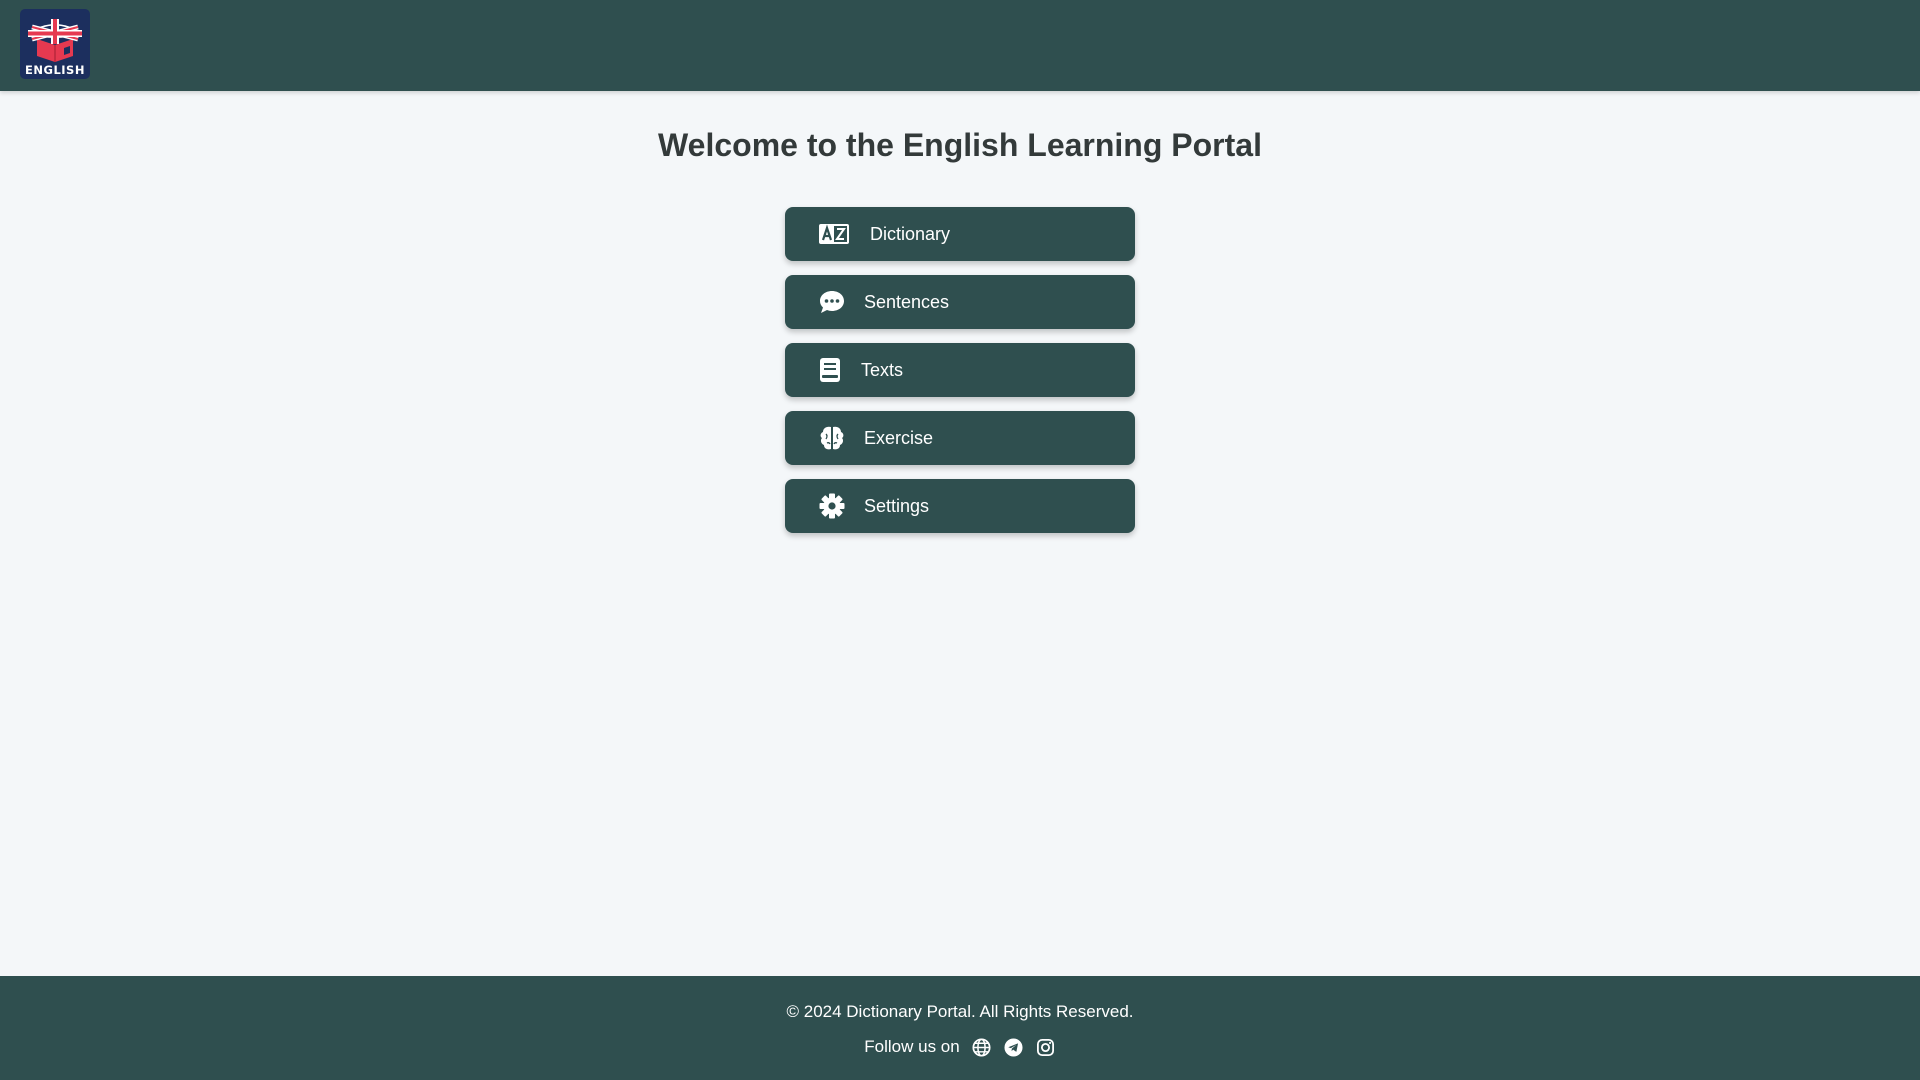 The image size is (1920, 1080). I want to click on page-title: Welcome to the English Learning Portal, so click(960, 145).